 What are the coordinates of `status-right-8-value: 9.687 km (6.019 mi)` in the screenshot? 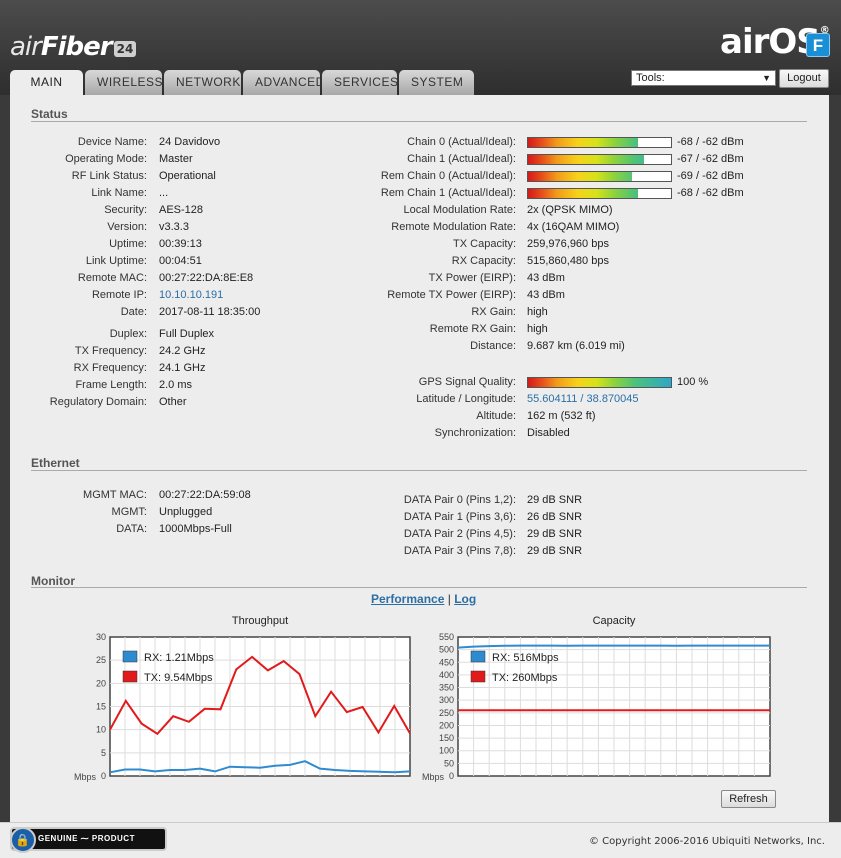 It's located at (576, 346).